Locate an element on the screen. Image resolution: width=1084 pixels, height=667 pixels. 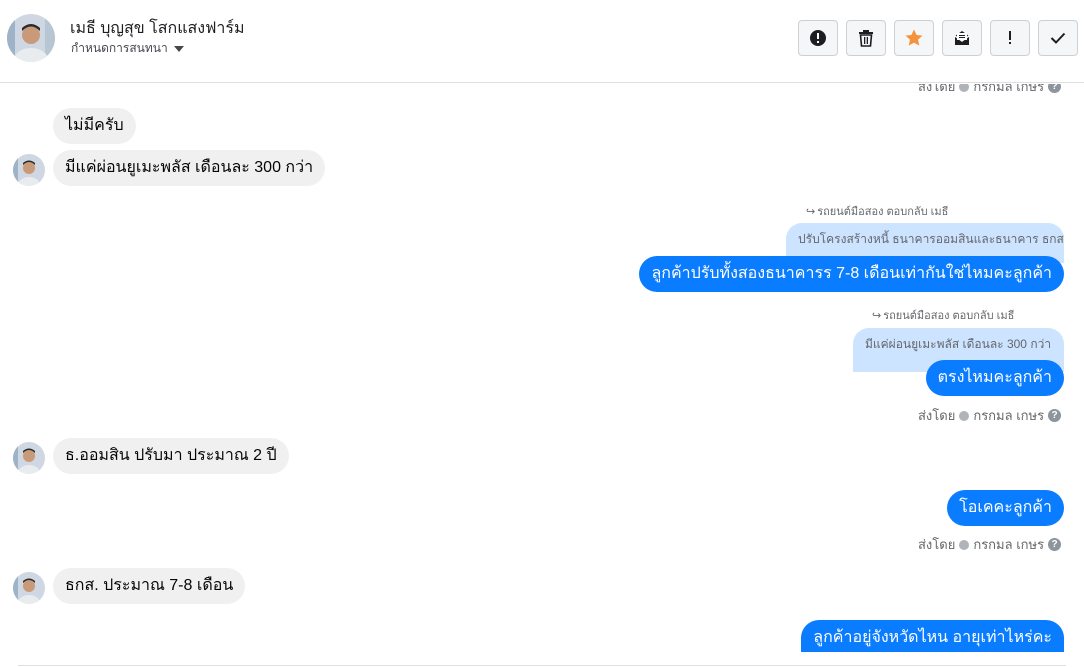
incoming-message: มีแค่ผ่อนยูเมะพลัส เดือนละ 300 กว่า is located at coordinates (189, 168).